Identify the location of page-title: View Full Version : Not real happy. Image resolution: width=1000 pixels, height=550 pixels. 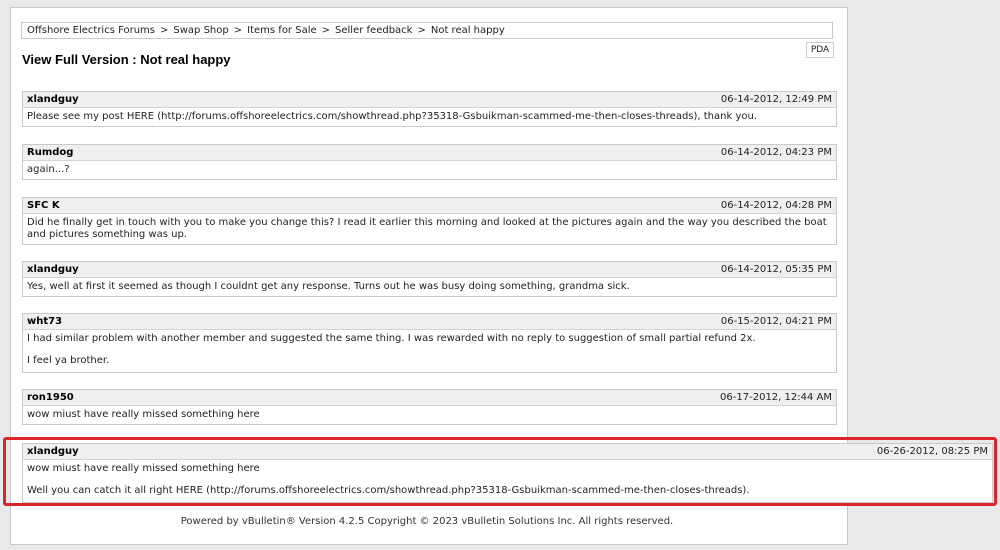
(126, 59).